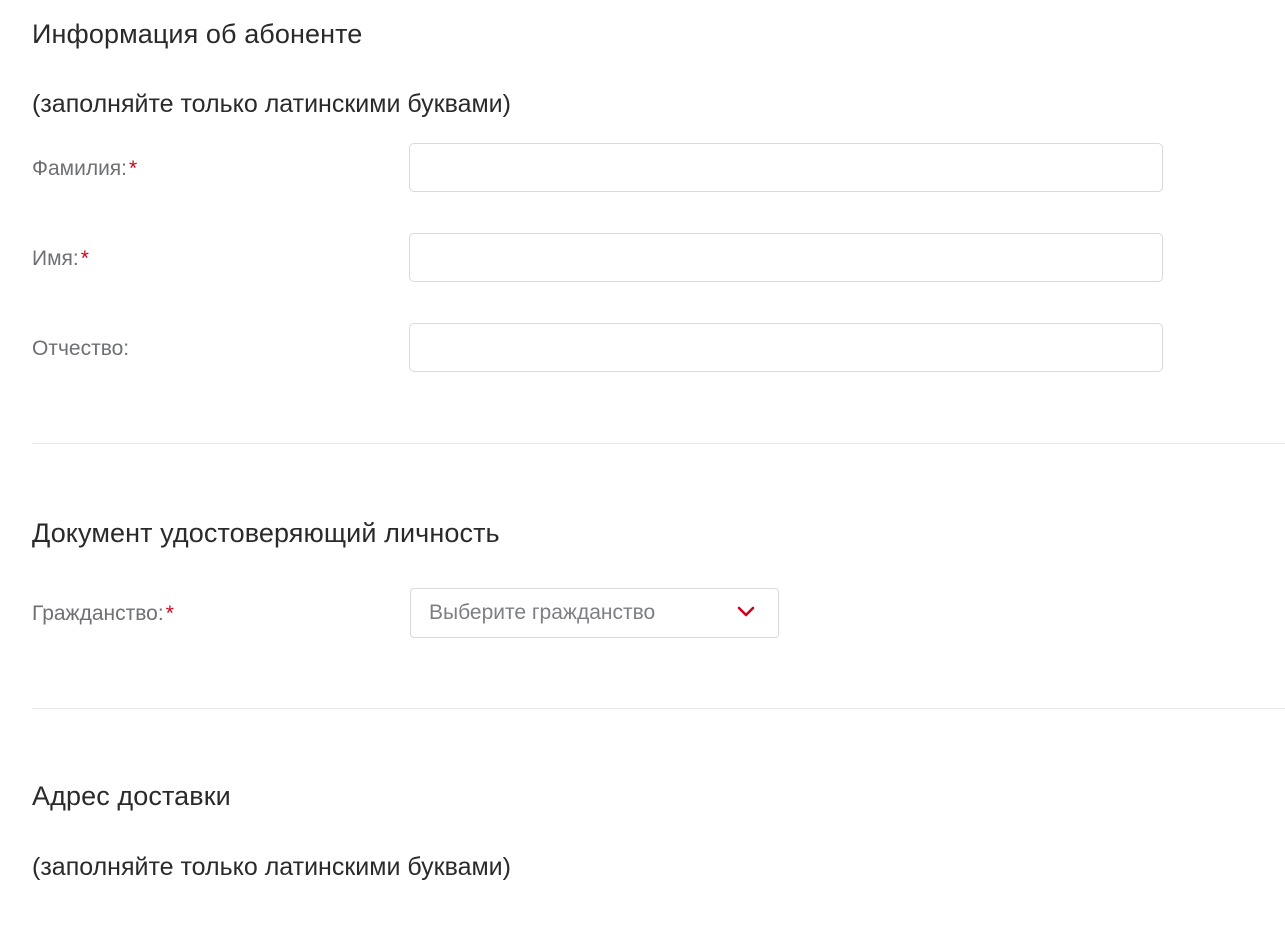 The height and width of the screenshot is (925, 1285). What do you see at coordinates (55, 258) in the screenshot?
I see `first-name-label-text: Имя:` at bounding box center [55, 258].